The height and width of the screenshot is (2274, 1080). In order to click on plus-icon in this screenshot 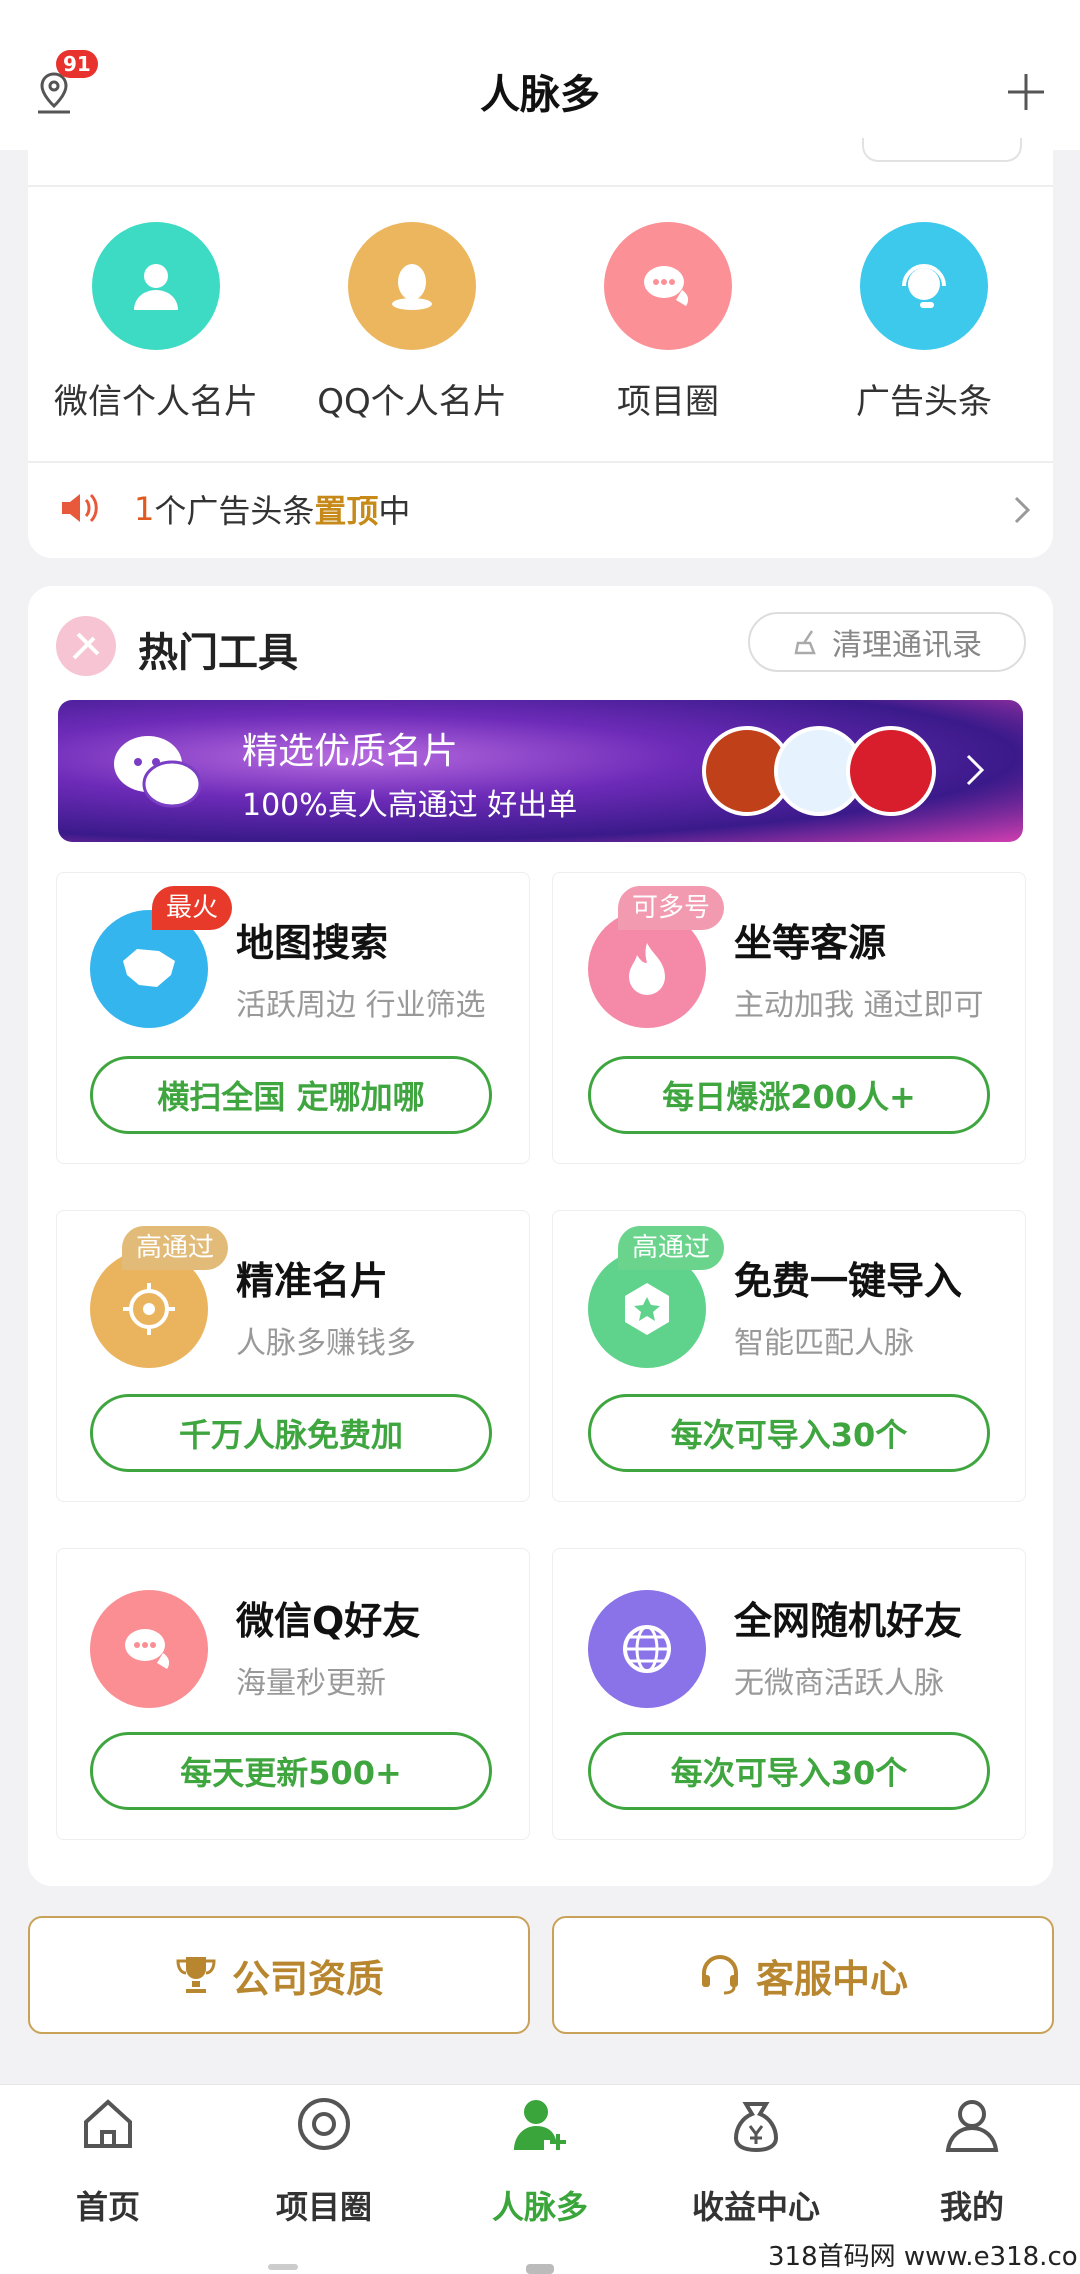, I will do `click(1026, 92)`.